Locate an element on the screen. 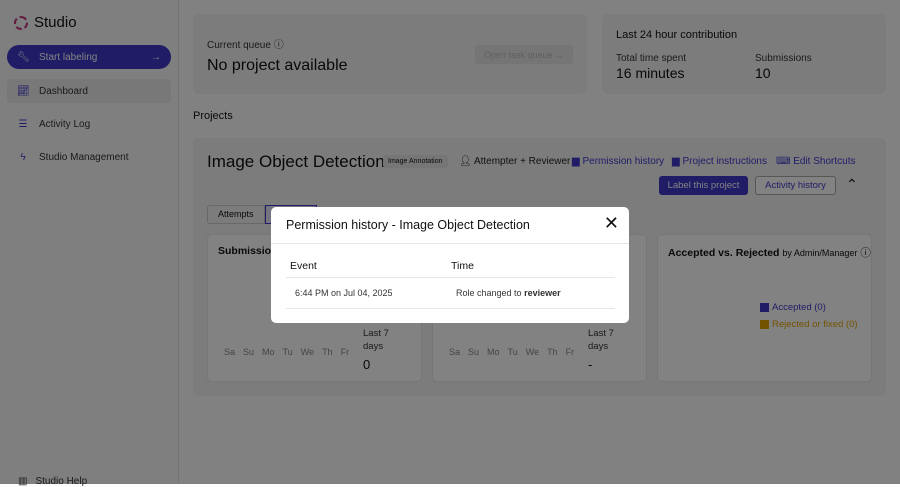  column-header-event: Event is located at coordinates (303, 266).